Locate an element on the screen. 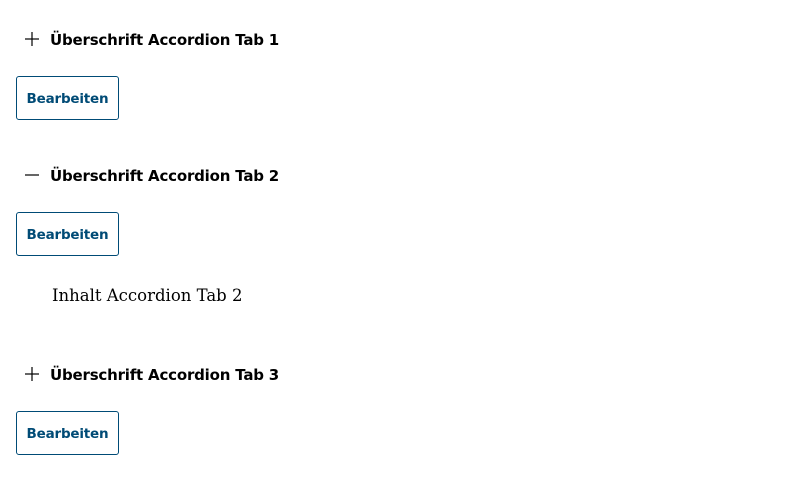 This screenshot has height=487, width=800. accordion-panel-content-tab-2: Inhalt Accordion Tab 2 is located at coordinates (147, 295).